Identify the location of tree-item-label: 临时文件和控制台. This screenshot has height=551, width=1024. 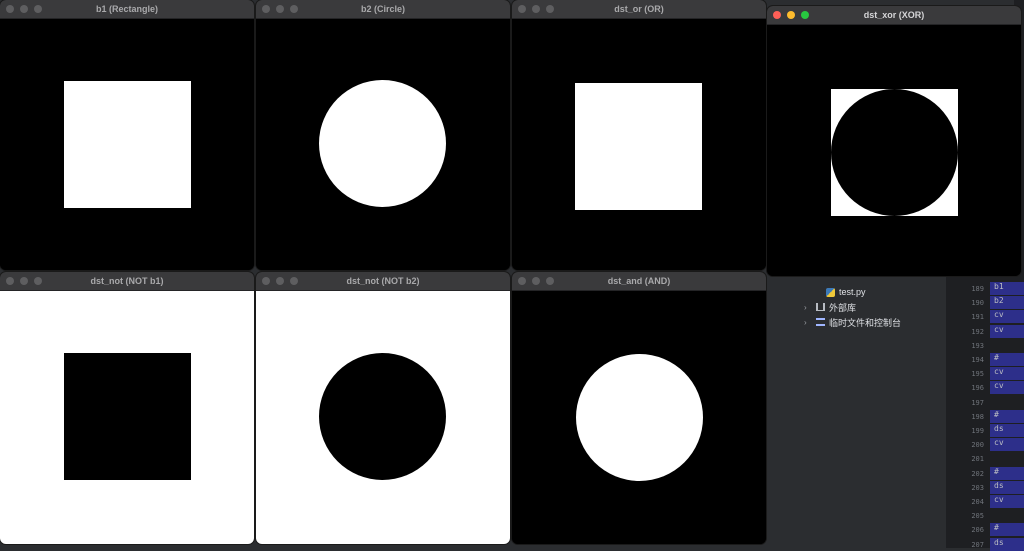
(865, 322).